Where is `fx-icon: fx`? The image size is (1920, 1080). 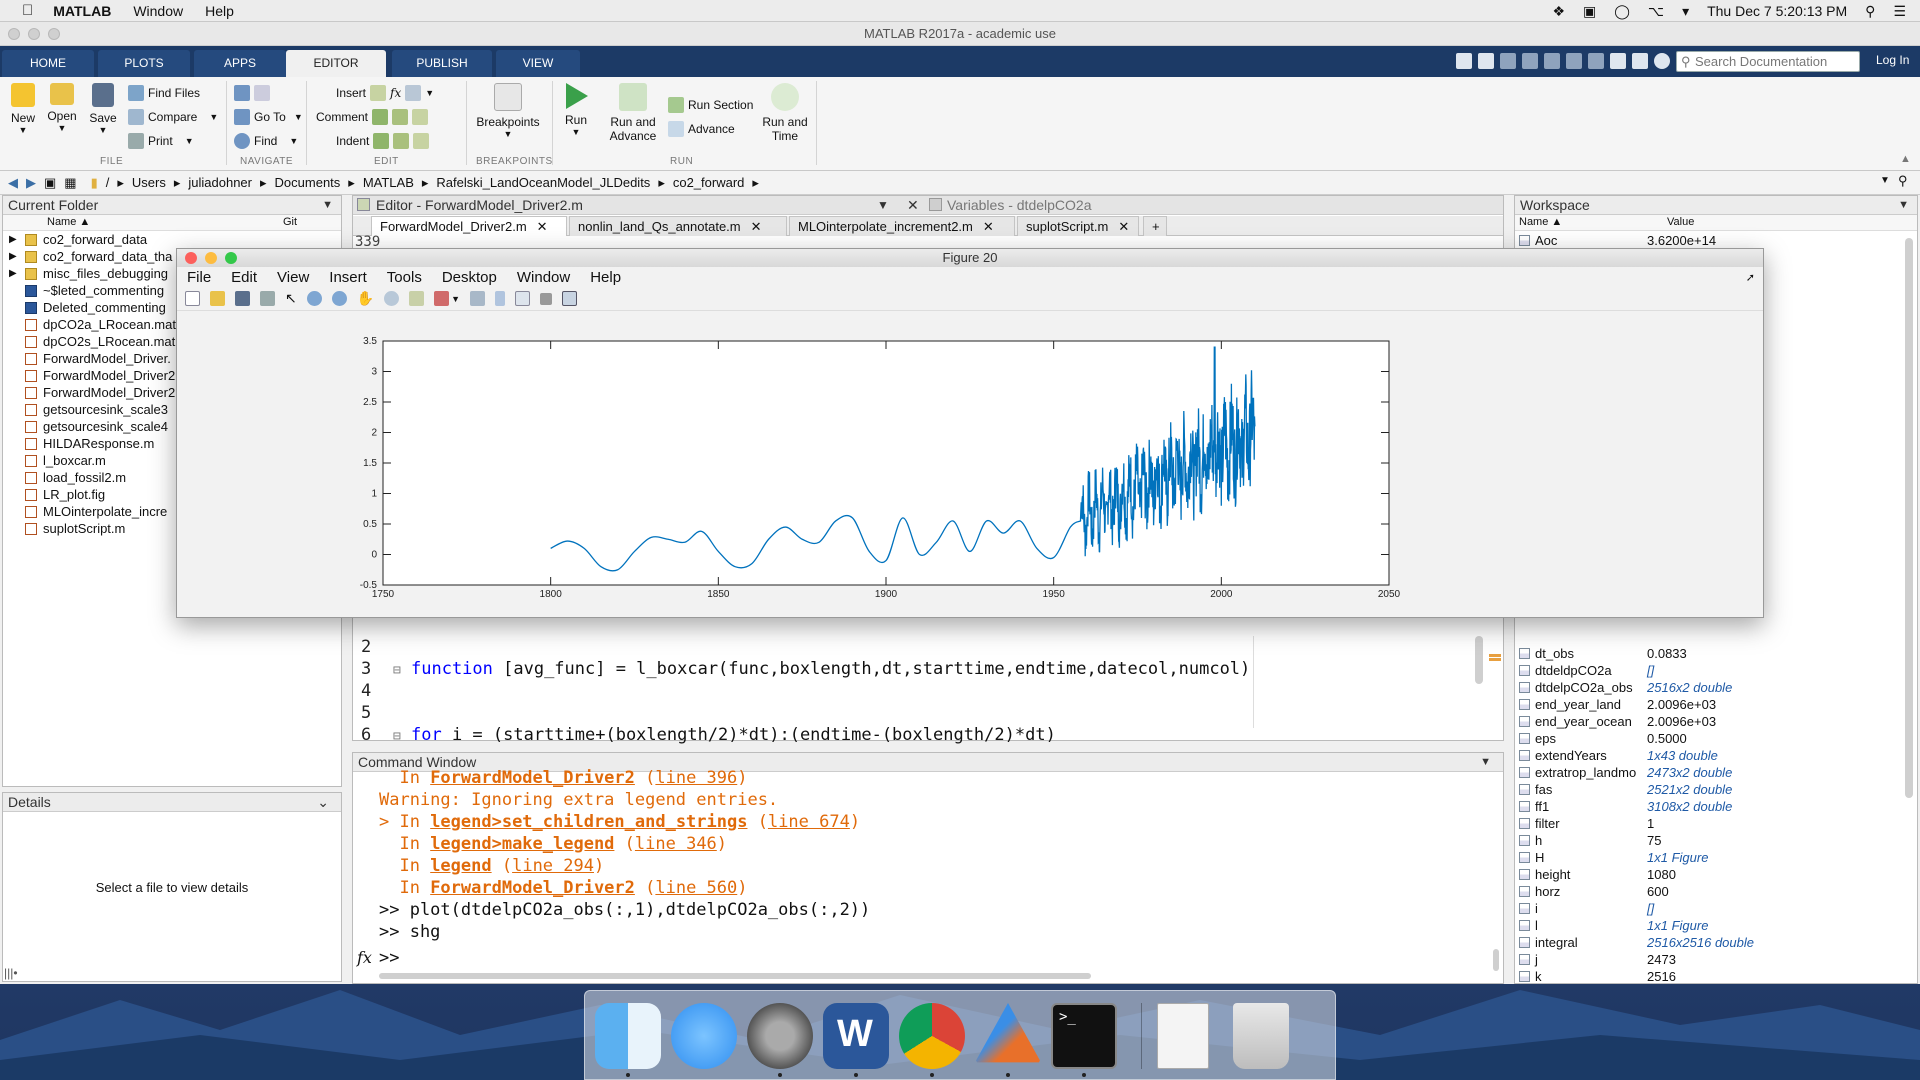
fx-icon: fx is located at coordinates (364, 958).